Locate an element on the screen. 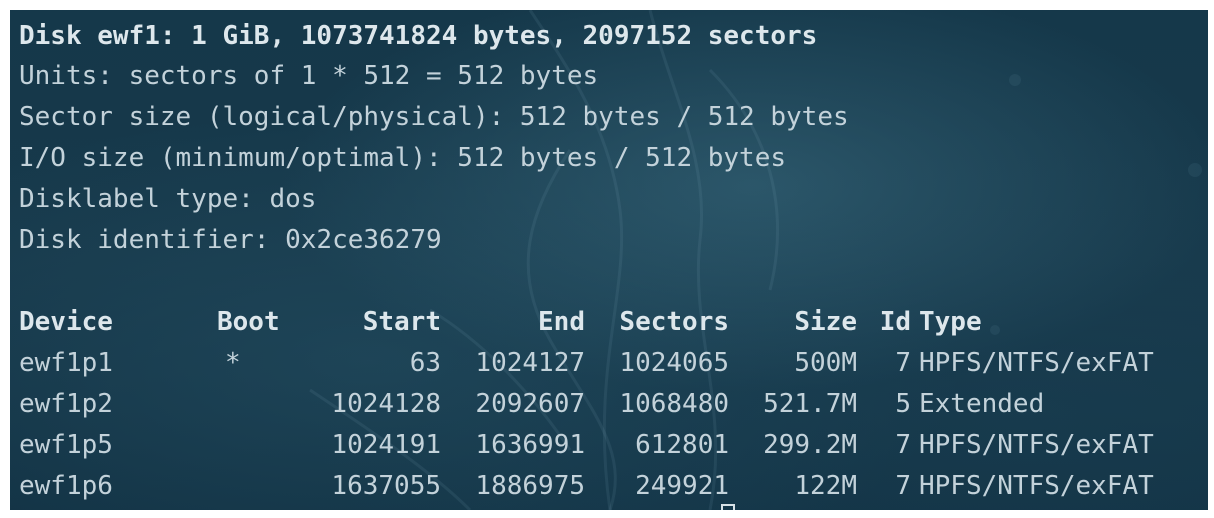  sectors-cell: 612801 is located at coordinates (682, 445).